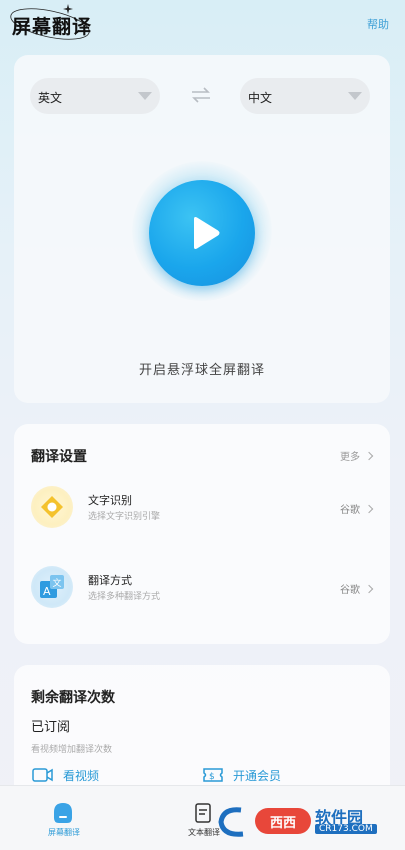 The image size is (405, 850). Describe the element at coordinates (72, 750) in the screenshot. I see `quota-hint: 看视频增加翻译次数` at that location.